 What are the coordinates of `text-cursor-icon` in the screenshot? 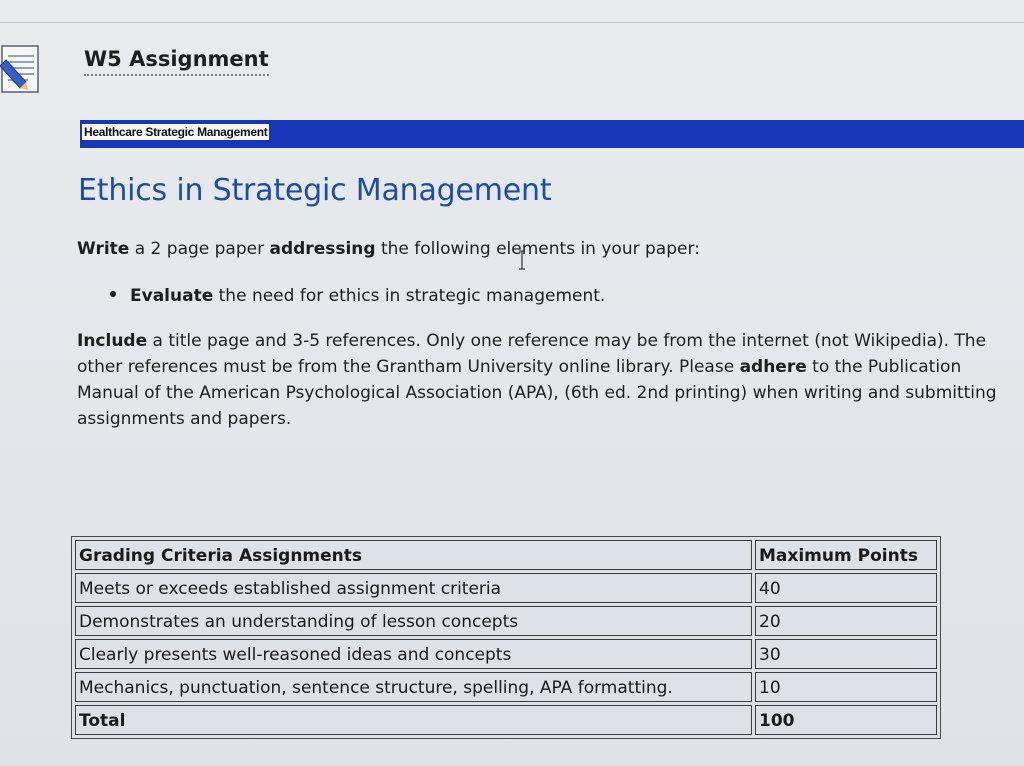 It's located at (522, 260).